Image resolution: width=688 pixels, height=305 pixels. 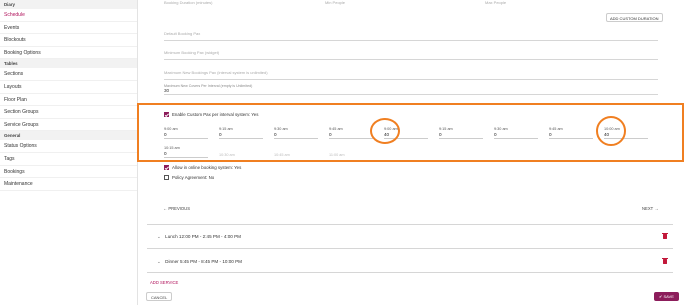 What do you see at coordinates (665, 235) in the screenshot?
I see `delete-lunch-icon` at bounding box center [665, 235].